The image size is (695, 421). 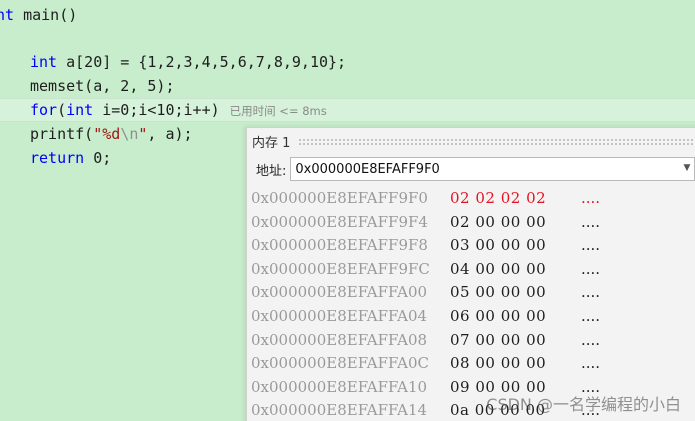 What do you see at coordinates (98, 158) in the screenshot?
I see `code-text: 0;` at bounding box center [98, 158].